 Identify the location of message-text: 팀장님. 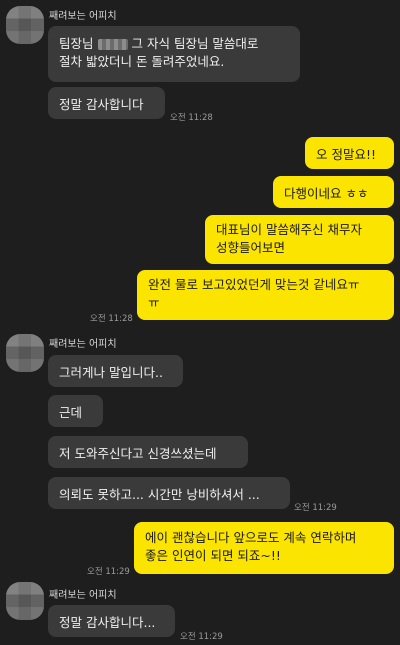
(76, 43).